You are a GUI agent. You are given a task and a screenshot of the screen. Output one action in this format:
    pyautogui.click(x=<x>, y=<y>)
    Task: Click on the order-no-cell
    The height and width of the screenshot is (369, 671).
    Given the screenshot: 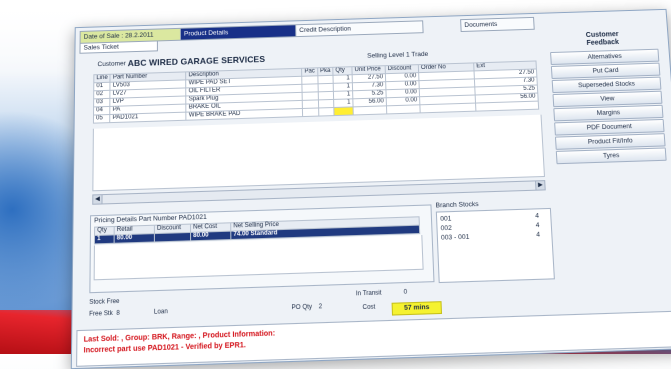 What is the action you would take?
    pyautogui.click(x=447, y=108)
    